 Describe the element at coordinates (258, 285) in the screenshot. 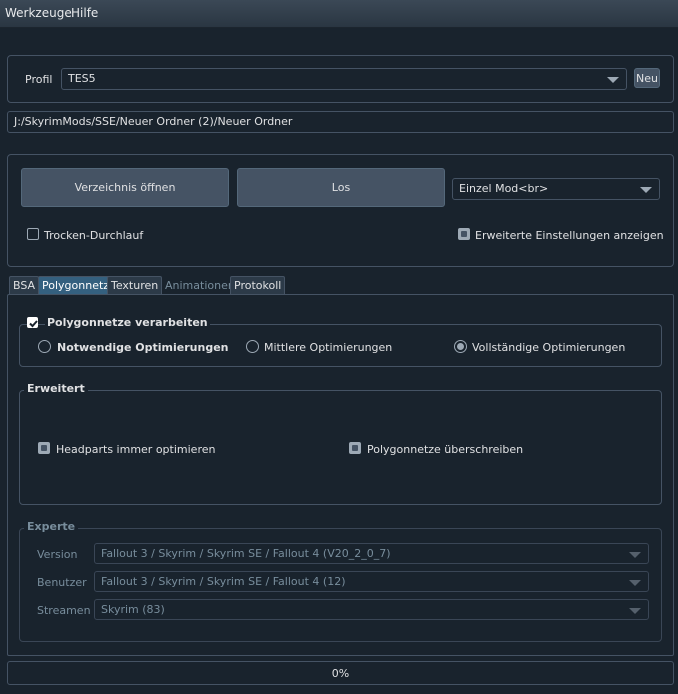

I see `tab-protokoll: Protokoll` at that location.